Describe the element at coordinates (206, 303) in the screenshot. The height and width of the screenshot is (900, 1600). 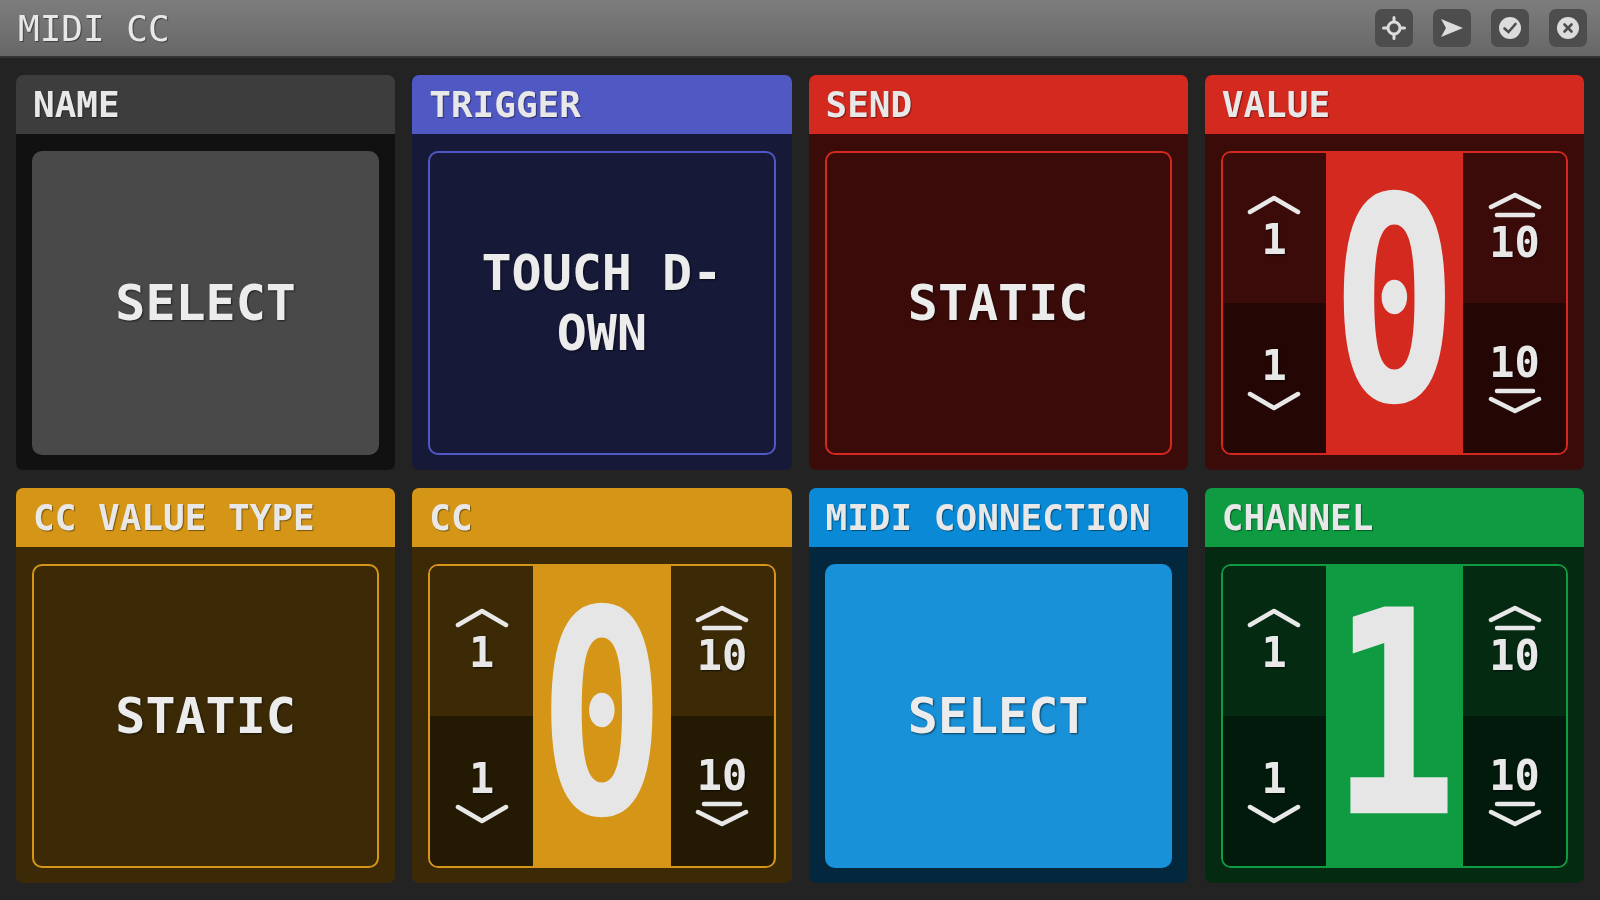
I see `select-button: SELECT` at that location.